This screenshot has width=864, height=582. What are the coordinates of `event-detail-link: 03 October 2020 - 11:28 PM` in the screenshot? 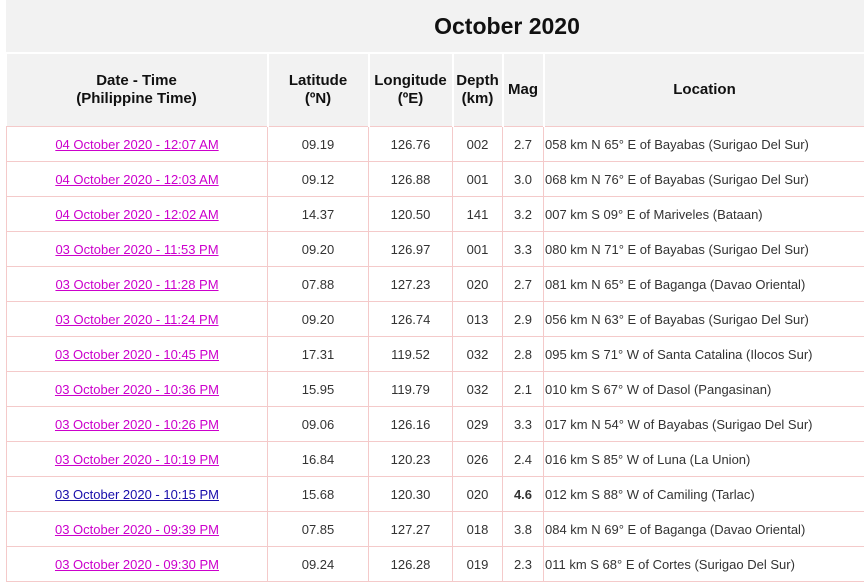 It's located at (136, 284).